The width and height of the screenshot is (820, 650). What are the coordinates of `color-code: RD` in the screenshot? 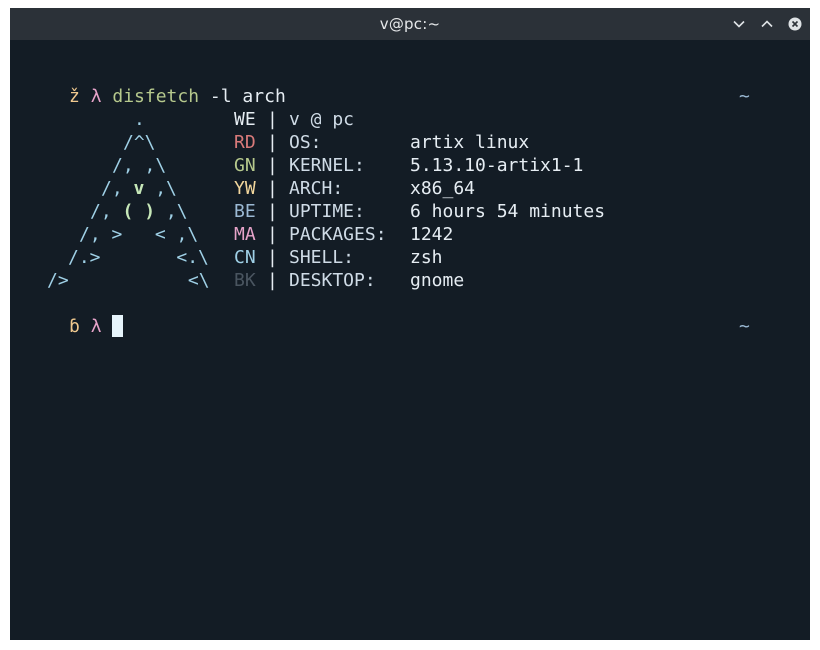 It's located at (245, 142).